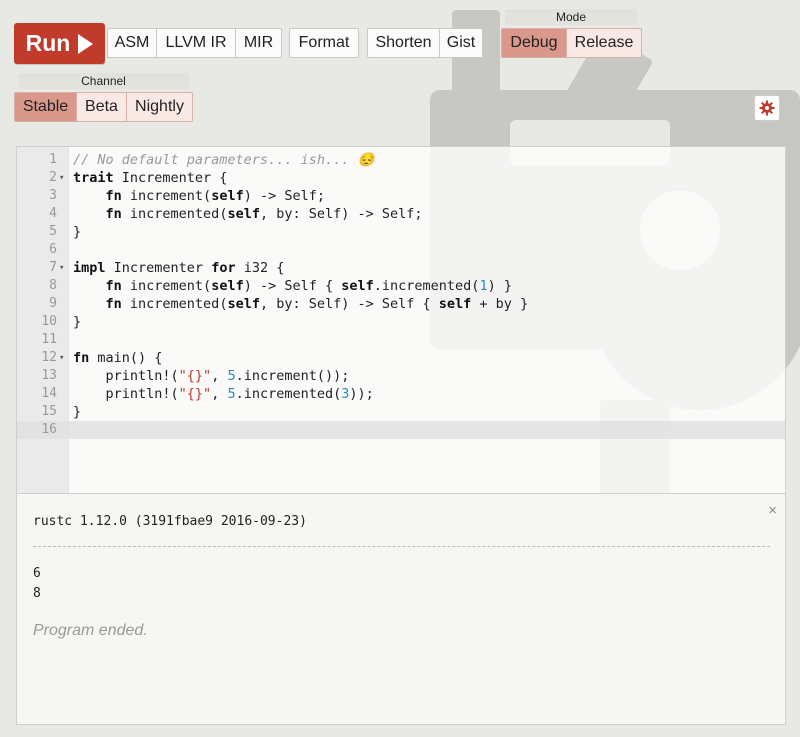 The image size is (800, 737). What do you see at coordinates (45, 107) in the screenshot?
I see `stable-button: Stable` at bounding box center [45, 107].